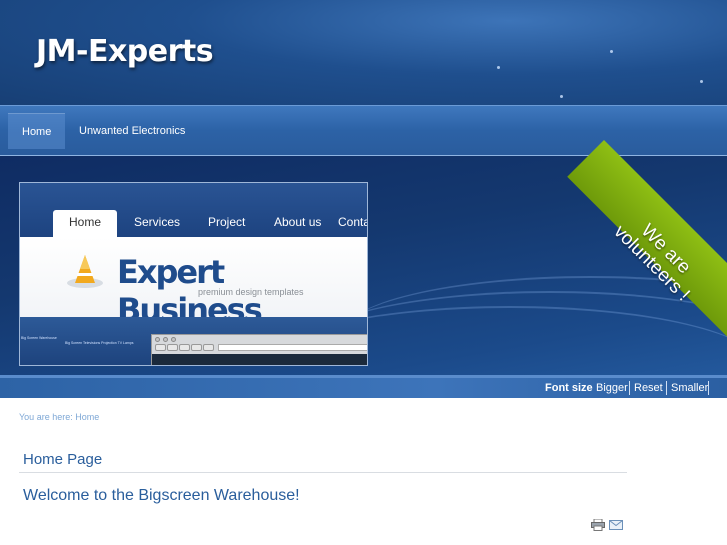 This screenshot has width=727, height=545. I want to click on add-icon, so click(208, 347).